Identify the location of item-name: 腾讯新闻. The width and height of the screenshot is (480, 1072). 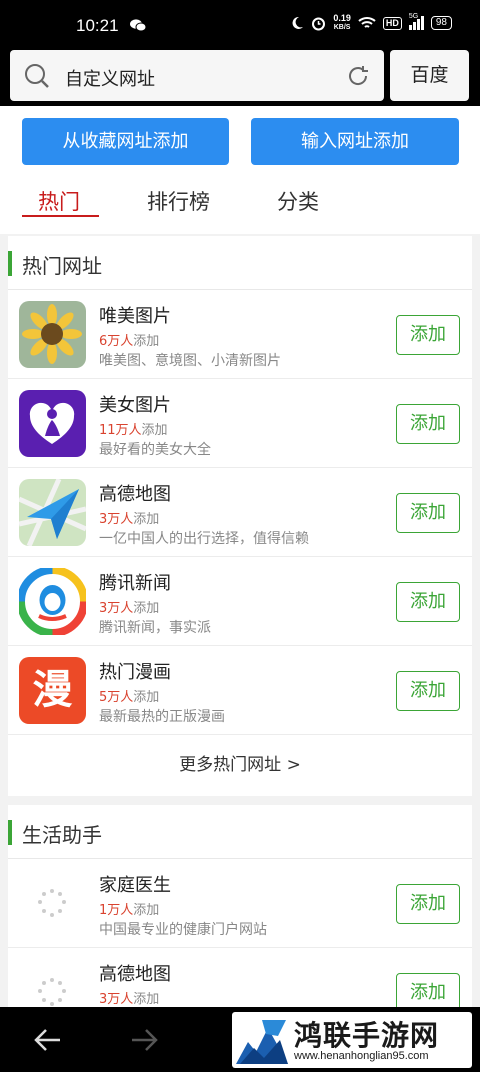
(135, 583).